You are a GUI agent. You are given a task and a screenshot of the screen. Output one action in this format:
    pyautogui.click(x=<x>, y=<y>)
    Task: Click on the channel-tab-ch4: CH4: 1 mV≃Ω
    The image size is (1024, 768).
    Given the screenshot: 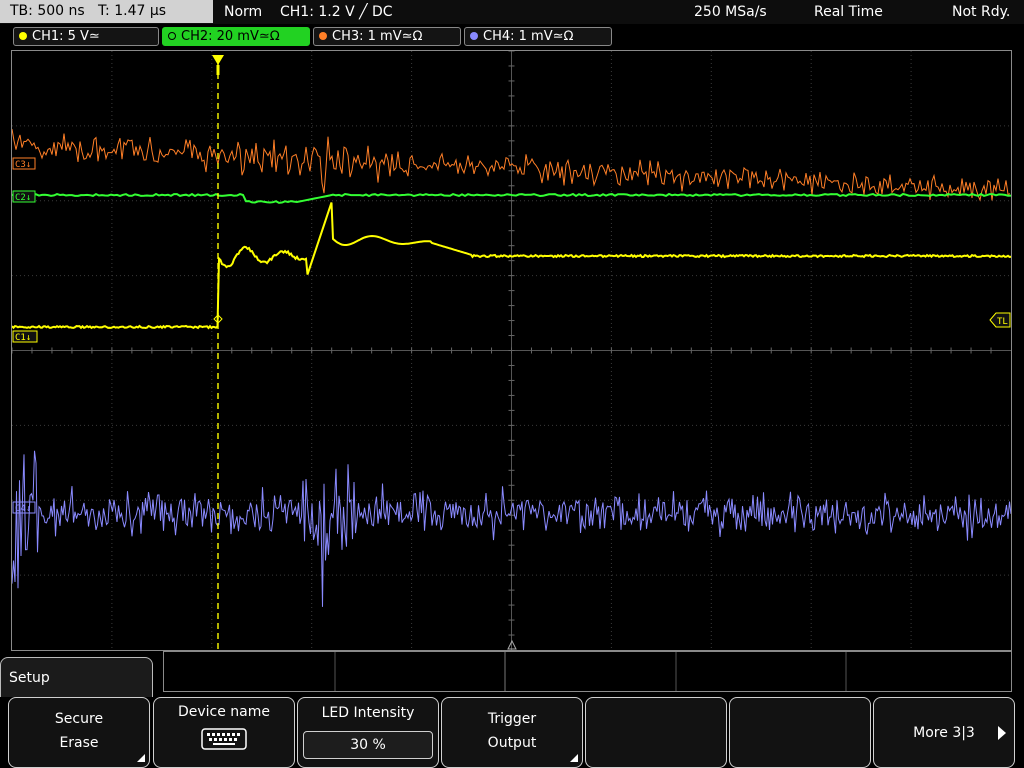 What is the action you would take?
    pyautogui.click(x=538, y=36)
    